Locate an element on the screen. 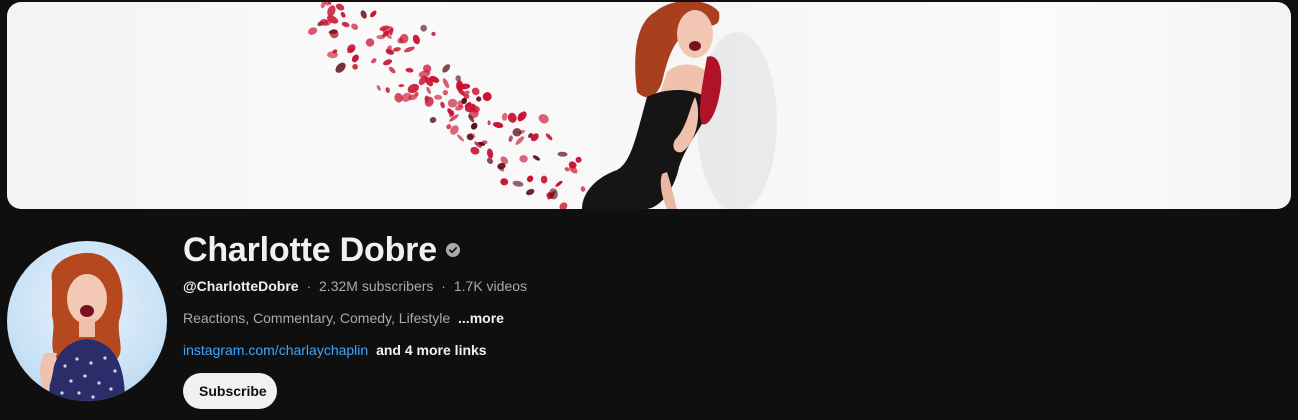 The width and height of the screenshot is (1298, 420). description-text: Reactions, Commentary, Comedy, Lifestyle is located at coordinates (317, 318).